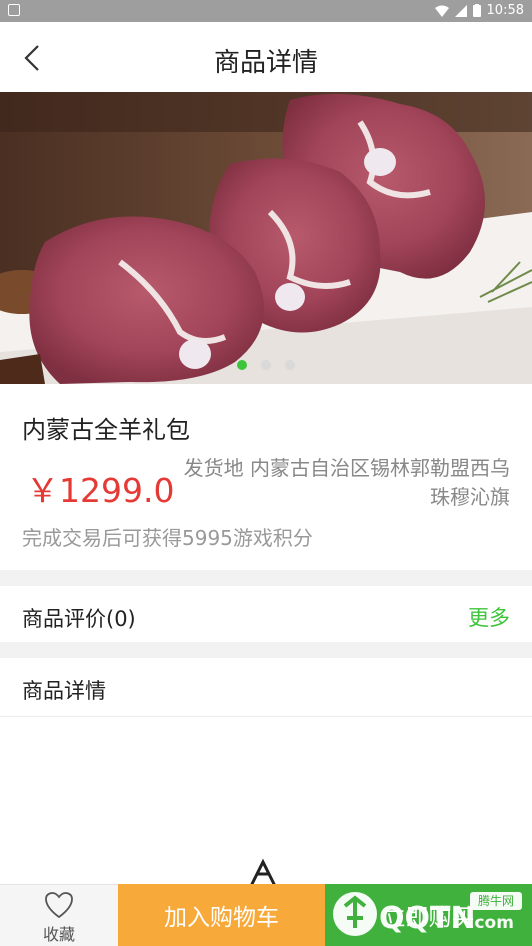 The height and width of the screenshot is (946, 532). Describe the element at coordinates (496, 900) in the screenshot. I see `watermark-badge: 腾牛网` at that location.